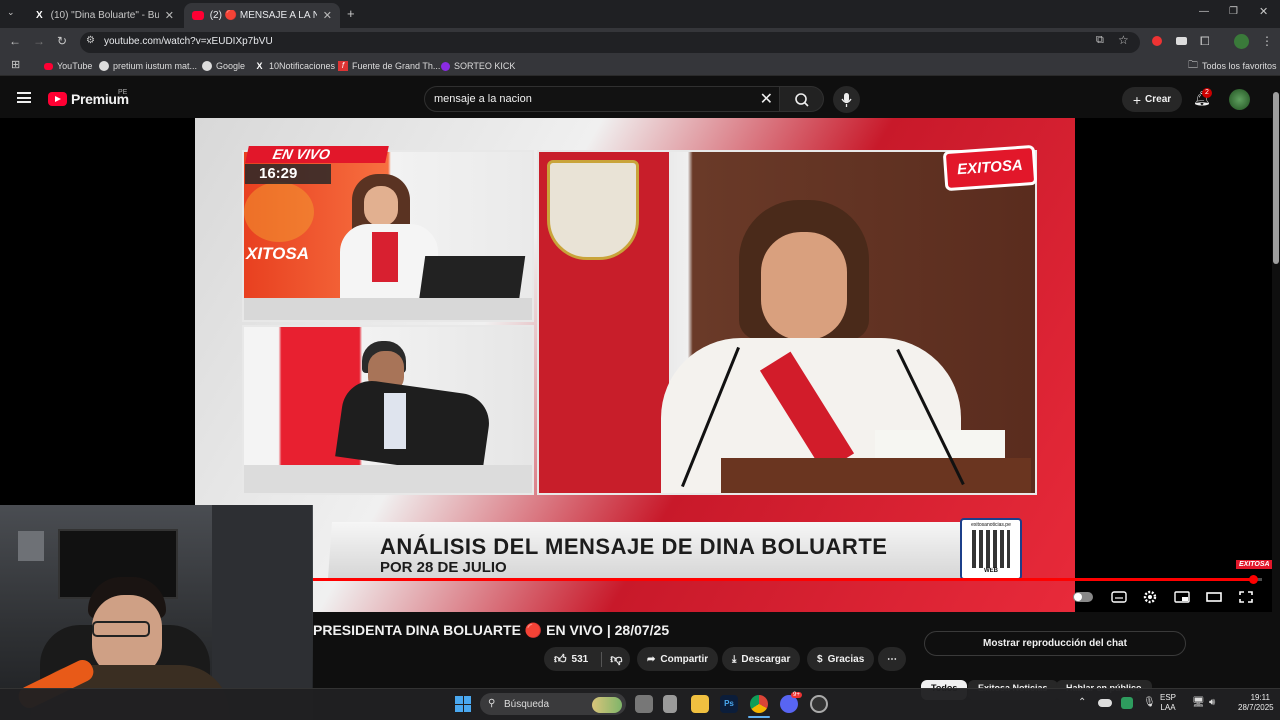 The image size is (1280, 720). Describe the element at coordinates (759, 704) in the screenshot. I see `chrome-icon` at that location.